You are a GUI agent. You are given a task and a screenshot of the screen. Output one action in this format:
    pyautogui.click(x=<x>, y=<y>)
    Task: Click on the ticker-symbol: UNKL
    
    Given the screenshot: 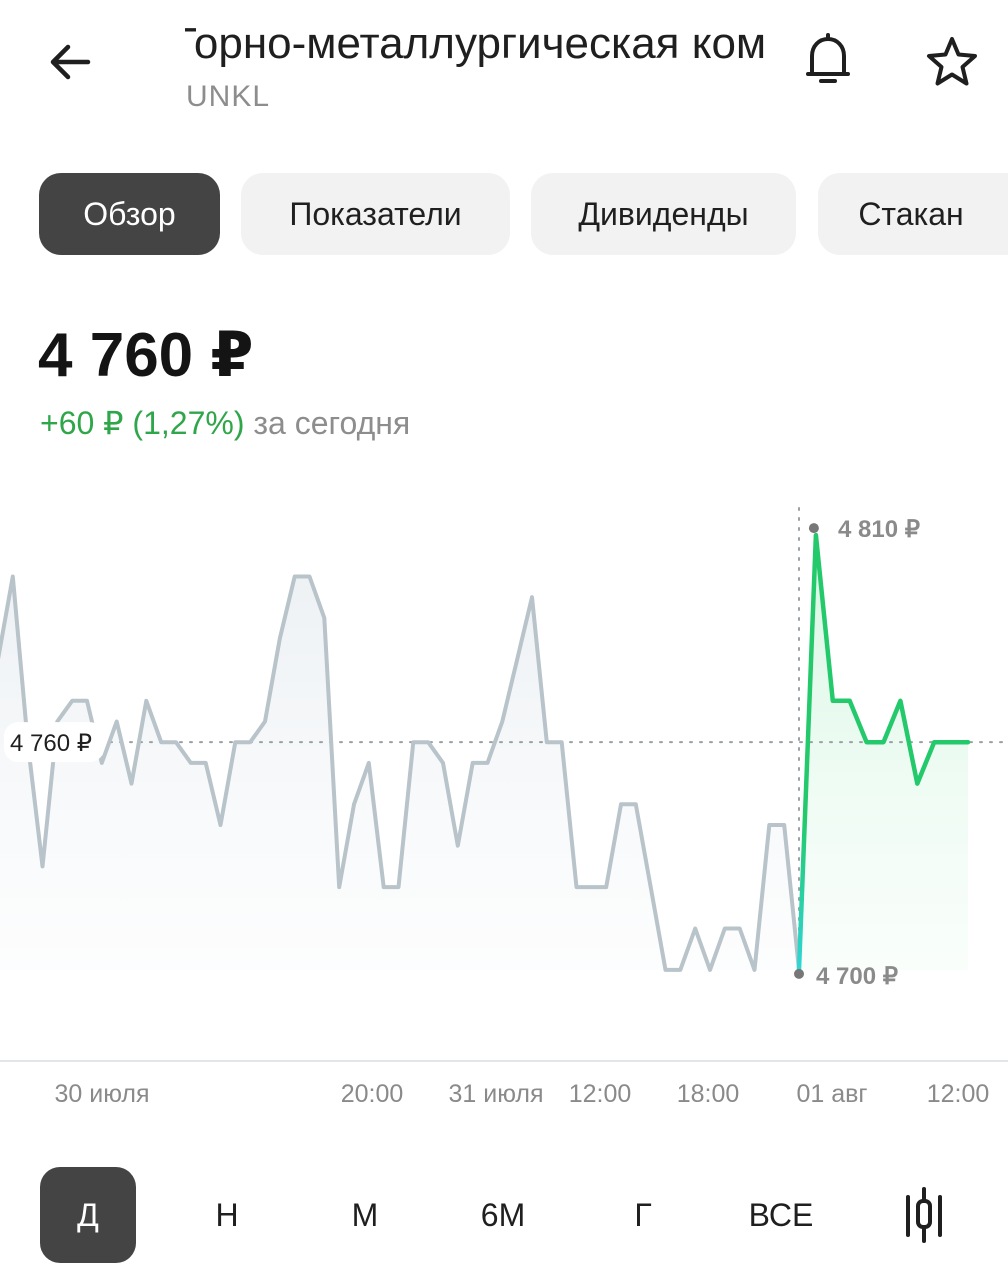 What is the action you would take?
    pyautogui.click(x=228, y=96)
    